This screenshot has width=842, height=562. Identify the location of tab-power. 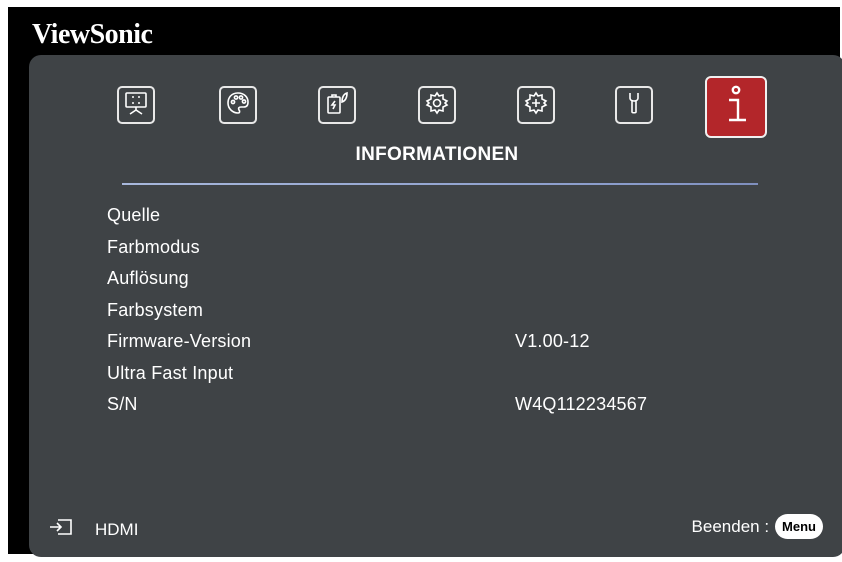
(337, 105).